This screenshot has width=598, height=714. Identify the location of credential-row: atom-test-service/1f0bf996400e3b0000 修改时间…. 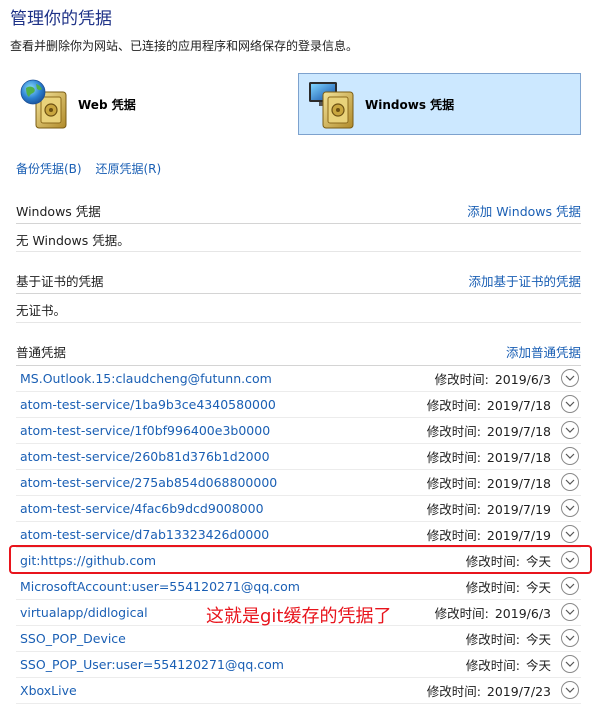
(298, 431).